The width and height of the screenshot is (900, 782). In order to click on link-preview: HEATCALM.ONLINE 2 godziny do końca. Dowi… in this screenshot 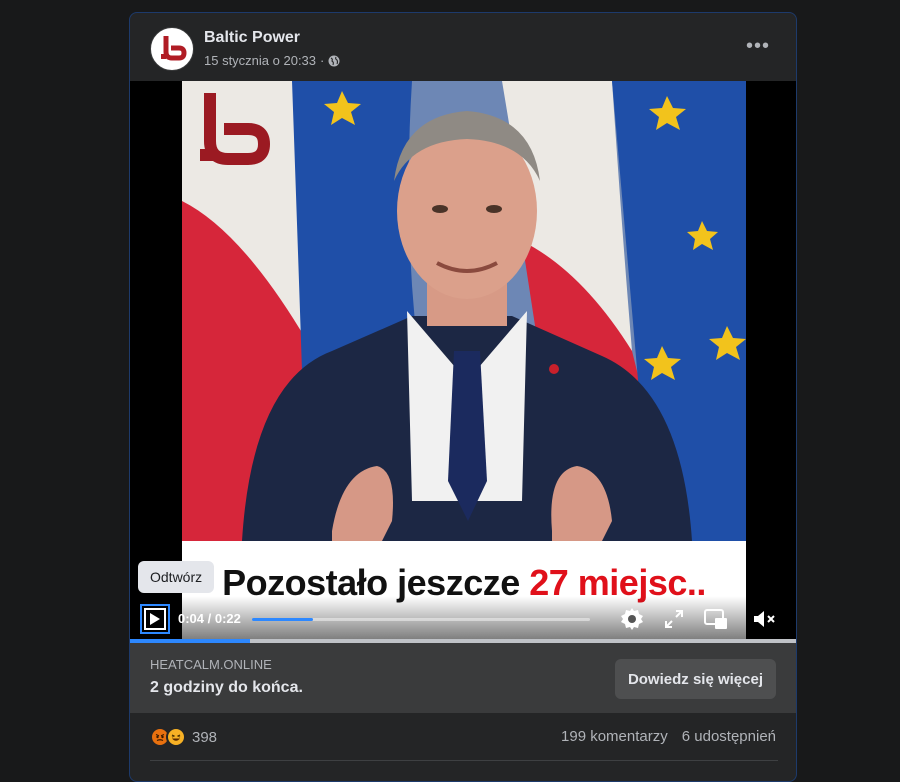, I will do `click(463, 678)`.